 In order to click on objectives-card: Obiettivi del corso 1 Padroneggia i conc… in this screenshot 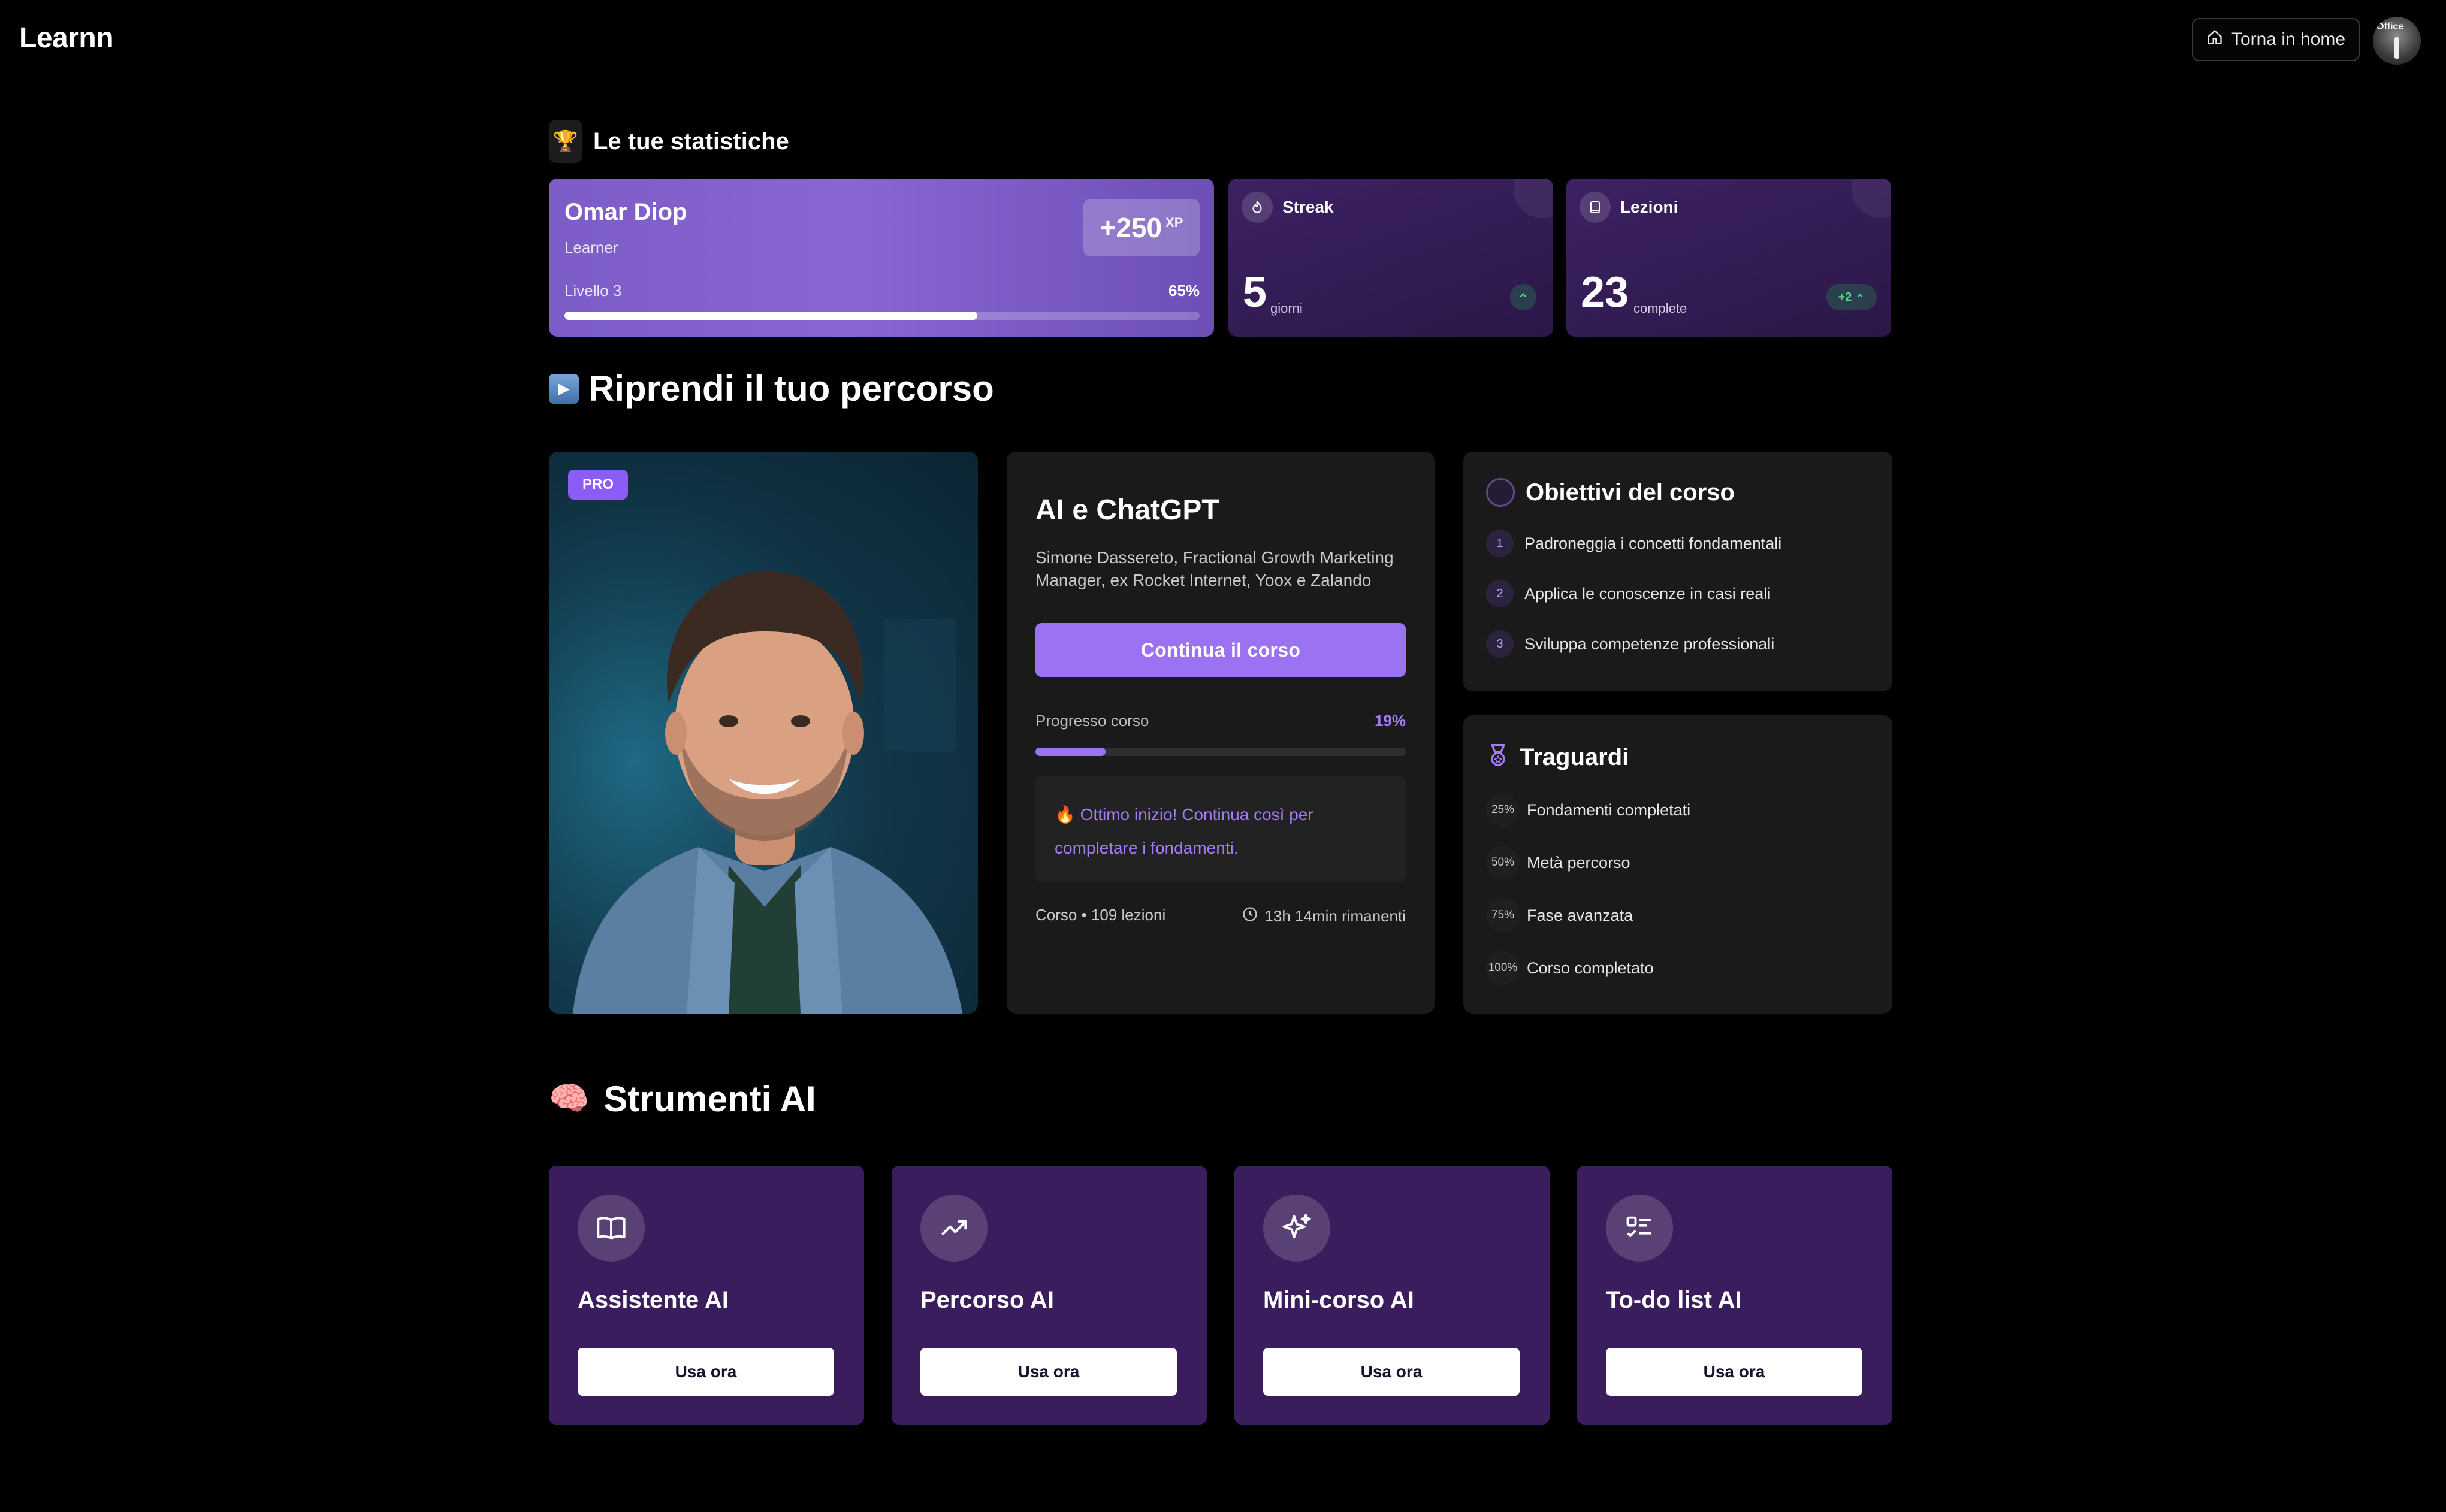, I will do `click(1677, 571)`.